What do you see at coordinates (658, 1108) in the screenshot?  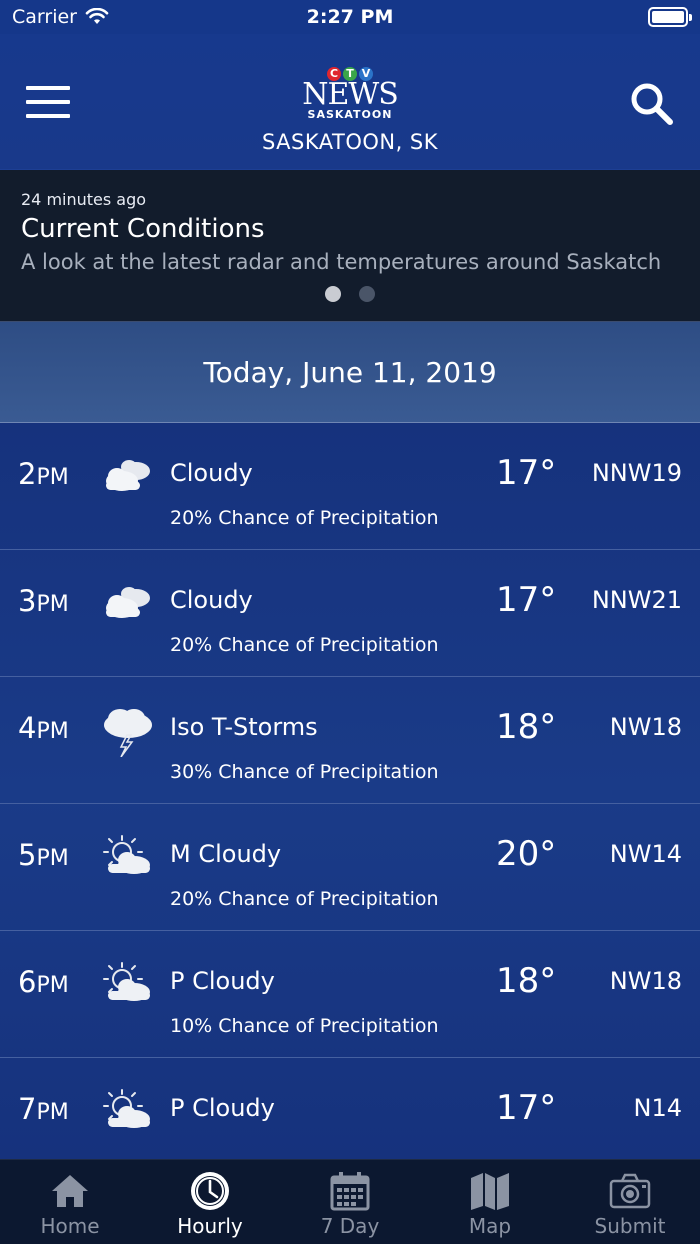 I see `hour-wind: N14` at bounding box center [658, 1108].